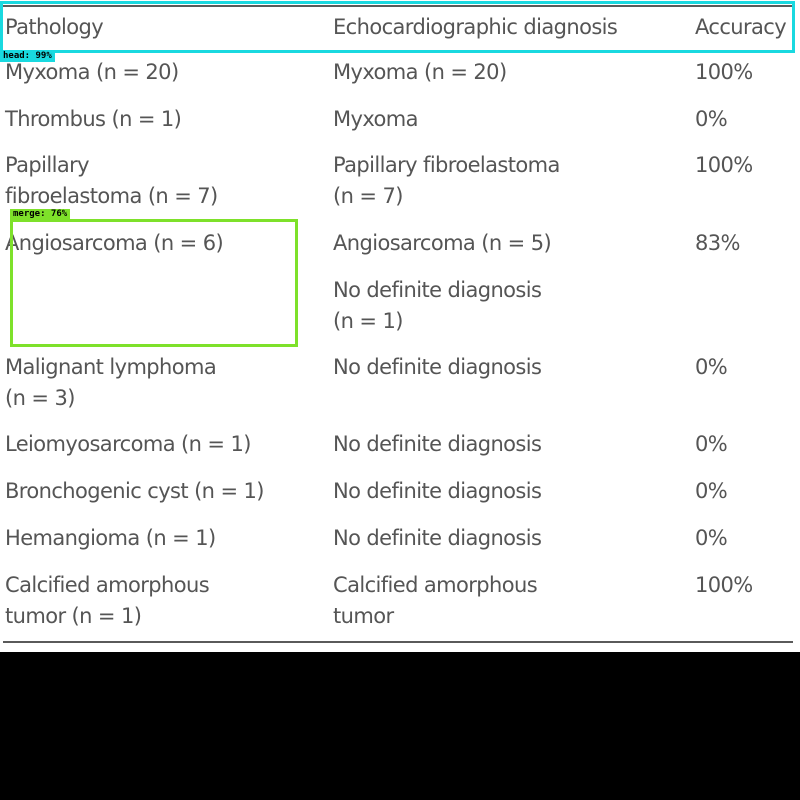  What do you see at coordinates (128, 444) in the screenshot?
I see `table-cell-pathology: Leiomyosarcoma (n = 1)` at bounding box center [128, 444].